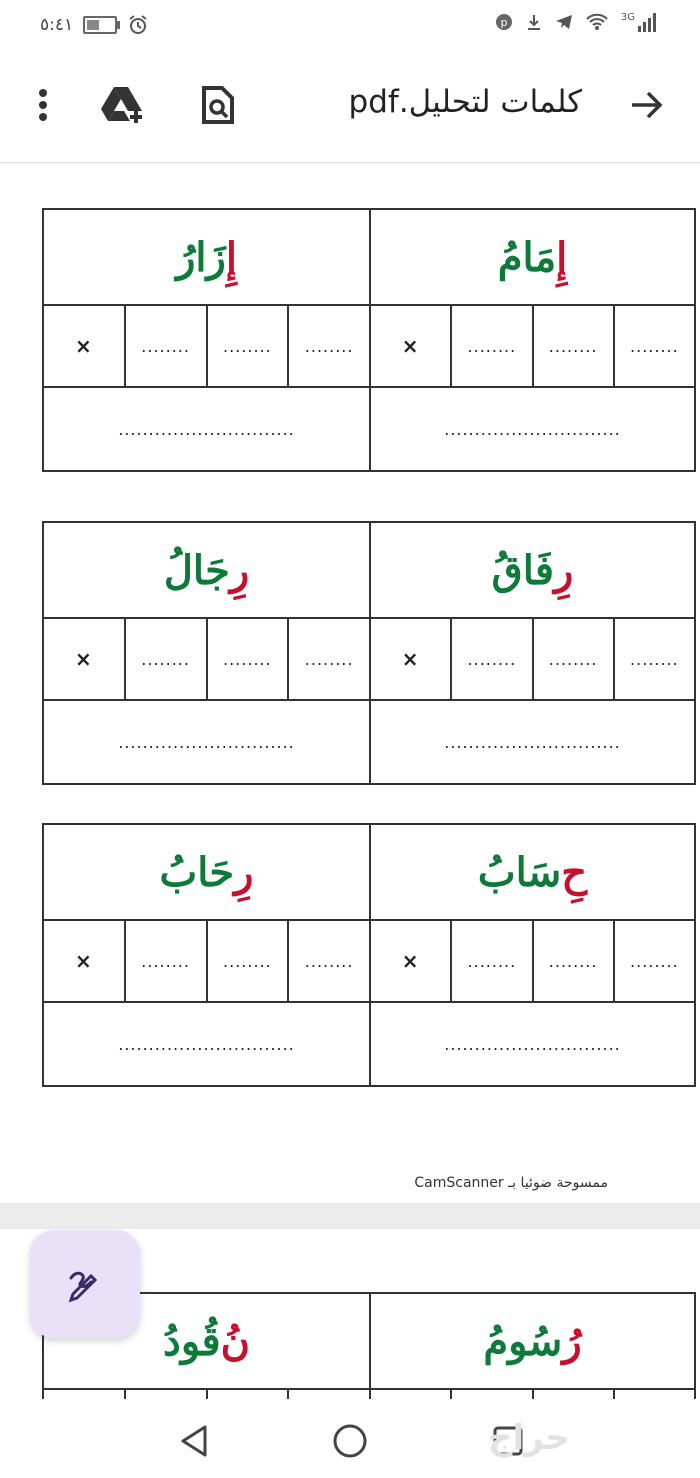  I want to click on haraj-watermark: حراج, so click(529, 1438).